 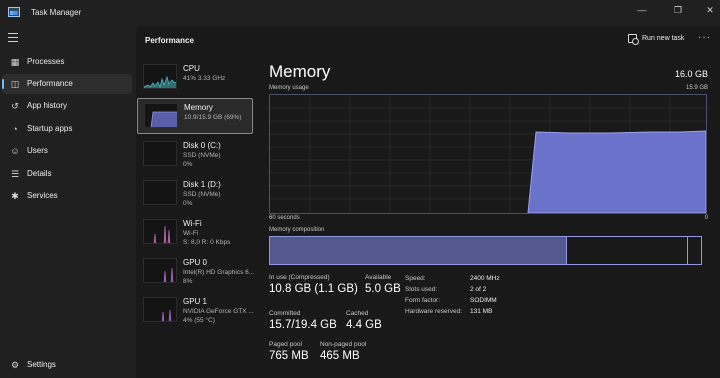 I want to click on stat-available: Available 5.0 GB, so click(x=383, y=284).